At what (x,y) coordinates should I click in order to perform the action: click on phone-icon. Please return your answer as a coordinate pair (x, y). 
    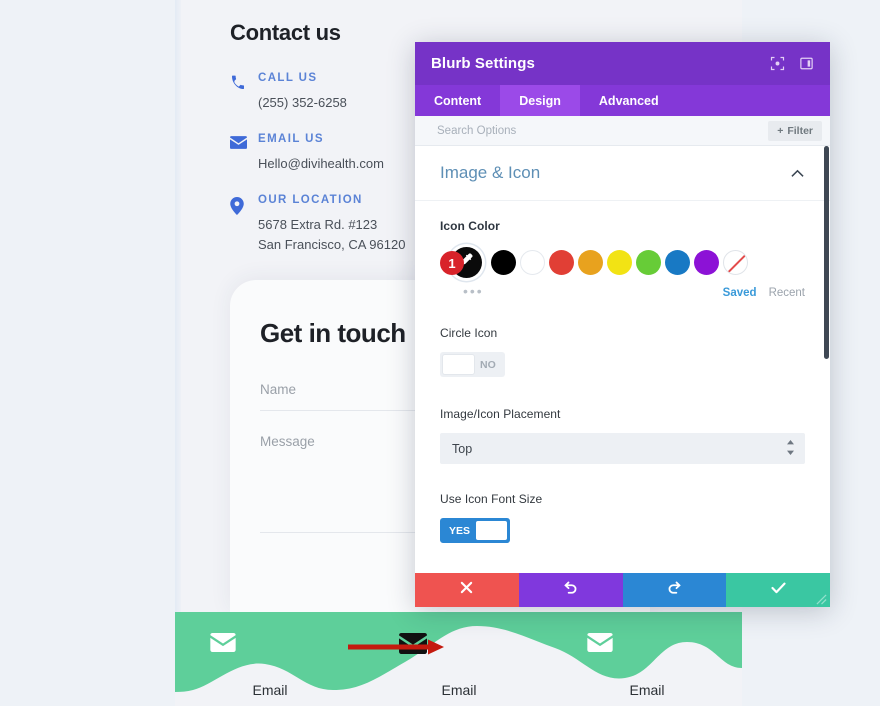
    Looking at the image, I should click on (244, 92).